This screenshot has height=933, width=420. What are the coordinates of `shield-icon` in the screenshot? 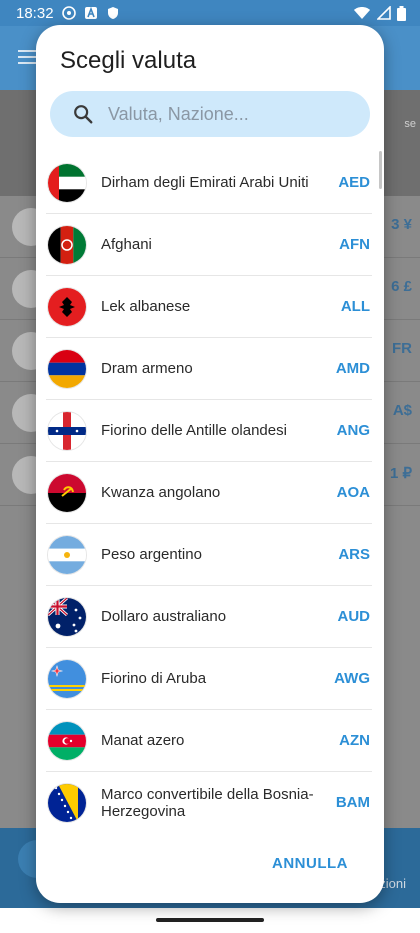 It's located at (112, 13).